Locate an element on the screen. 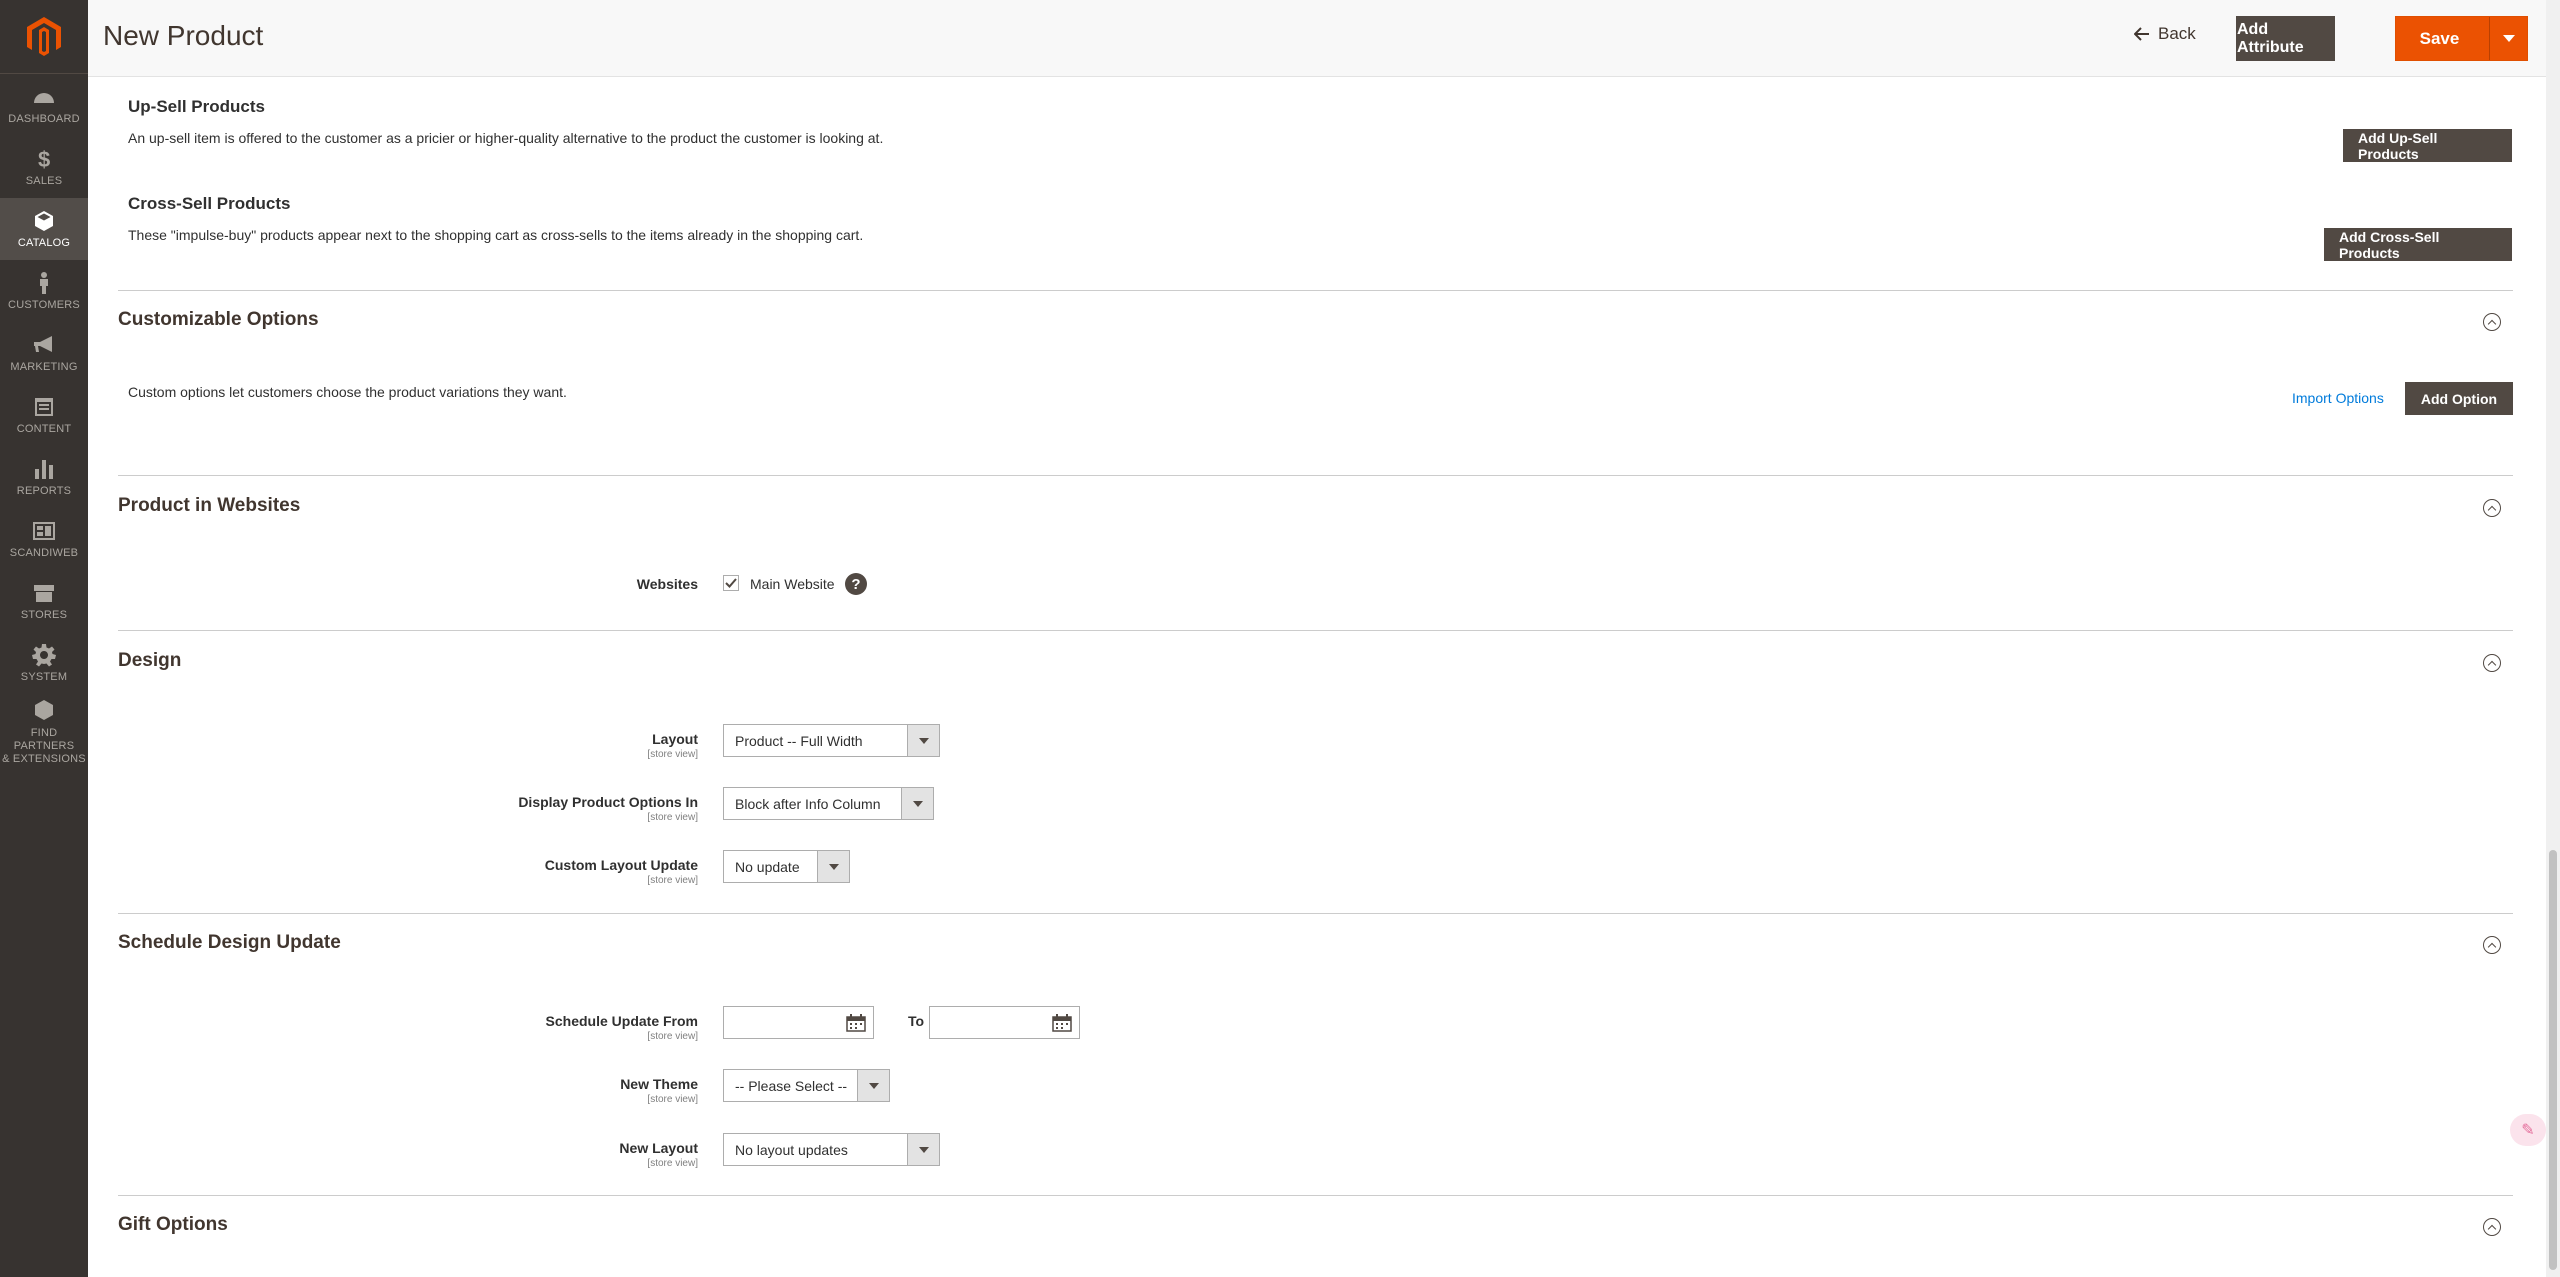 This screenshot has width=2560, height=1277. schedule-to-label: To is located at coordinates (916, 1021).